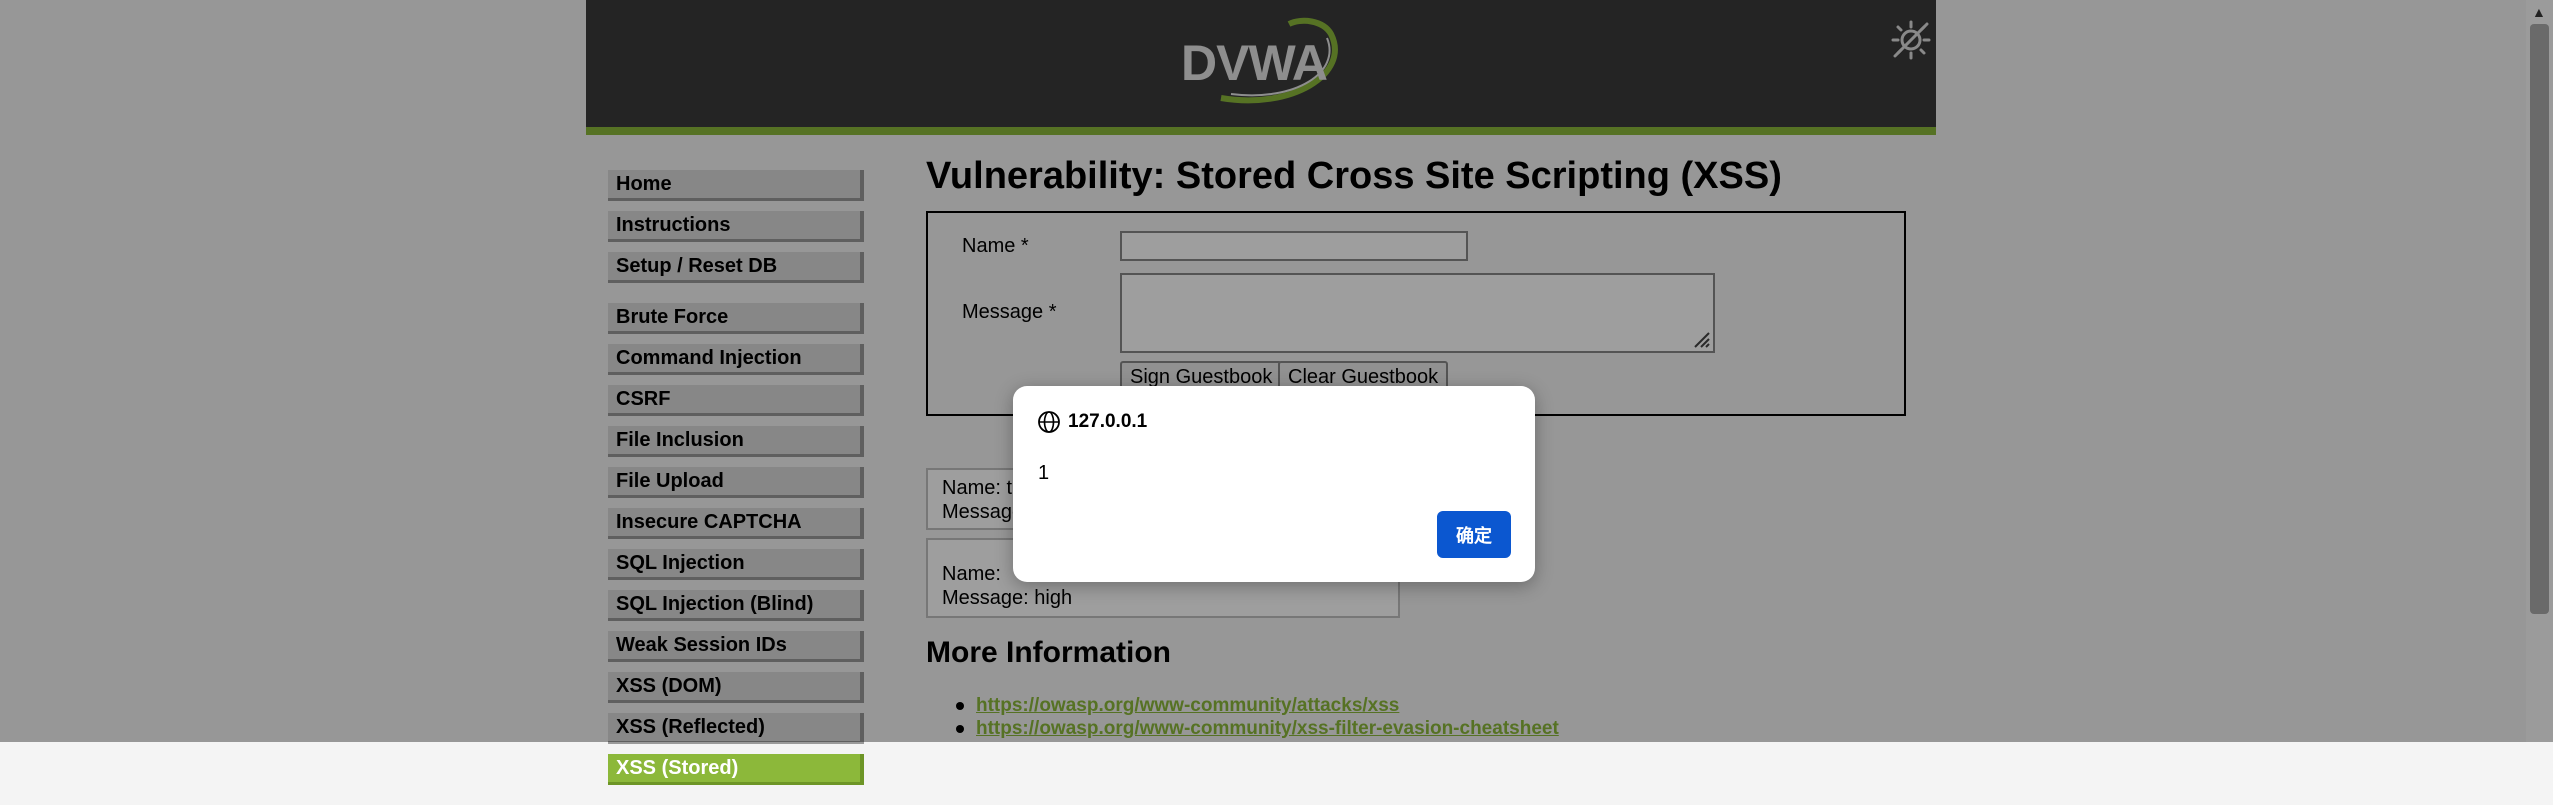  What do you see at coordinates (2539, 12) in the screenshot?
I see `scroll-up-icon: ▲` at bounding box center [2539, 12].